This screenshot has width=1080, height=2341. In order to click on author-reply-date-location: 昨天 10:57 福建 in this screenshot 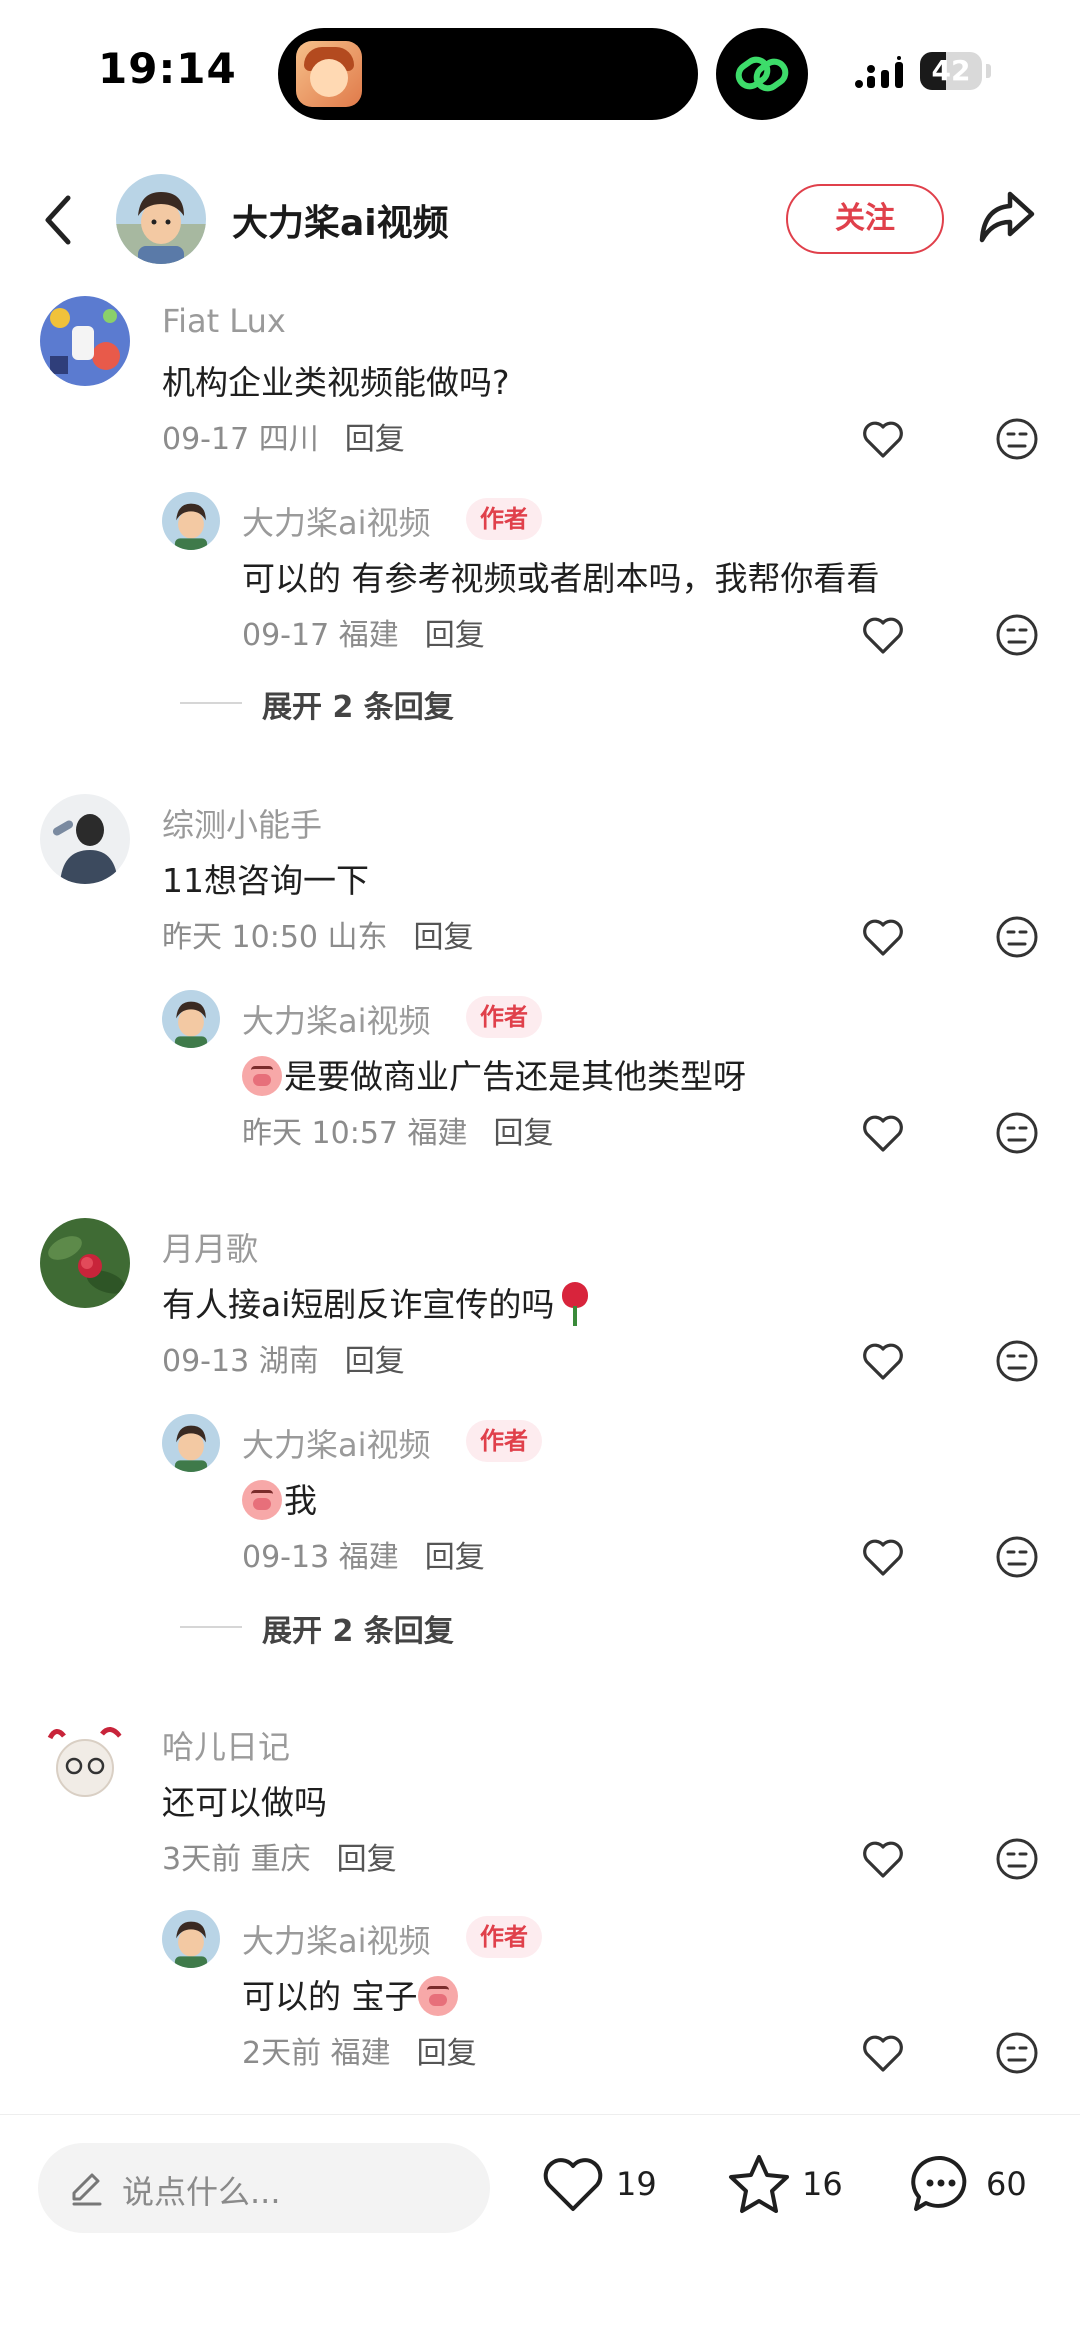, I will do `click(355, 1133)`.